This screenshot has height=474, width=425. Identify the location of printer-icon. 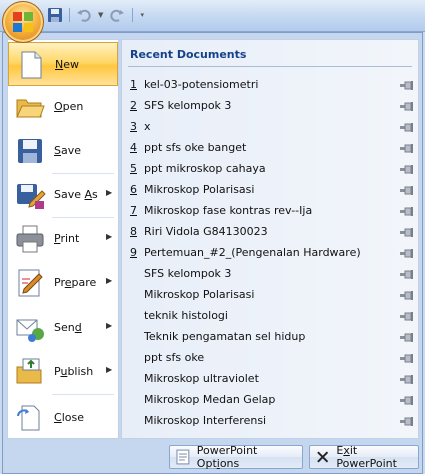
(30, 239).